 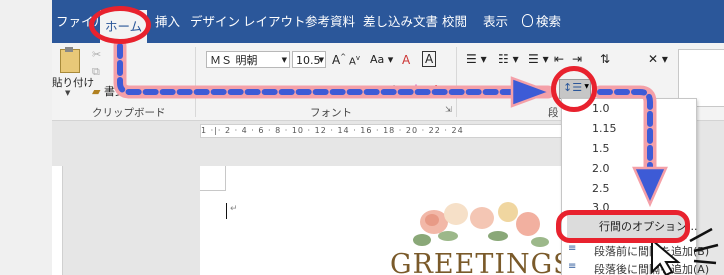 I want to click on highlight-circle-home-tab, so click(x=120, y=25).